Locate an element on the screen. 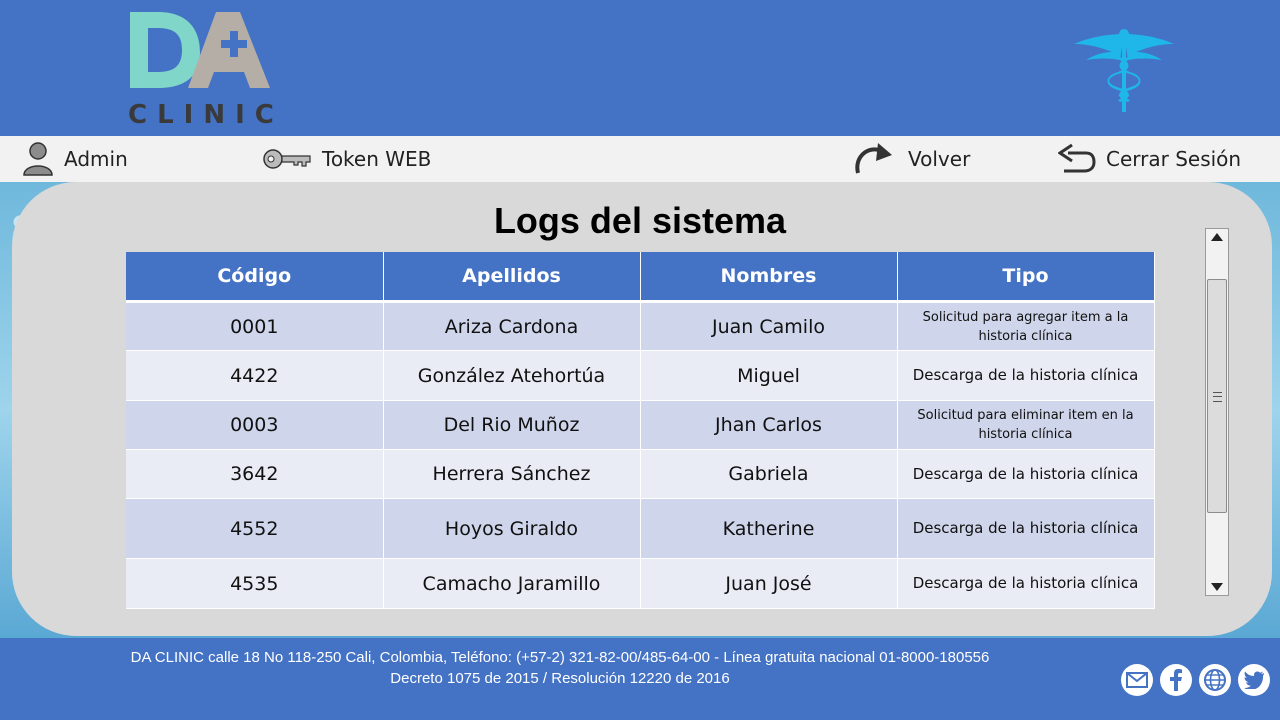  facebook-button is located at coordinates (1176, 680).